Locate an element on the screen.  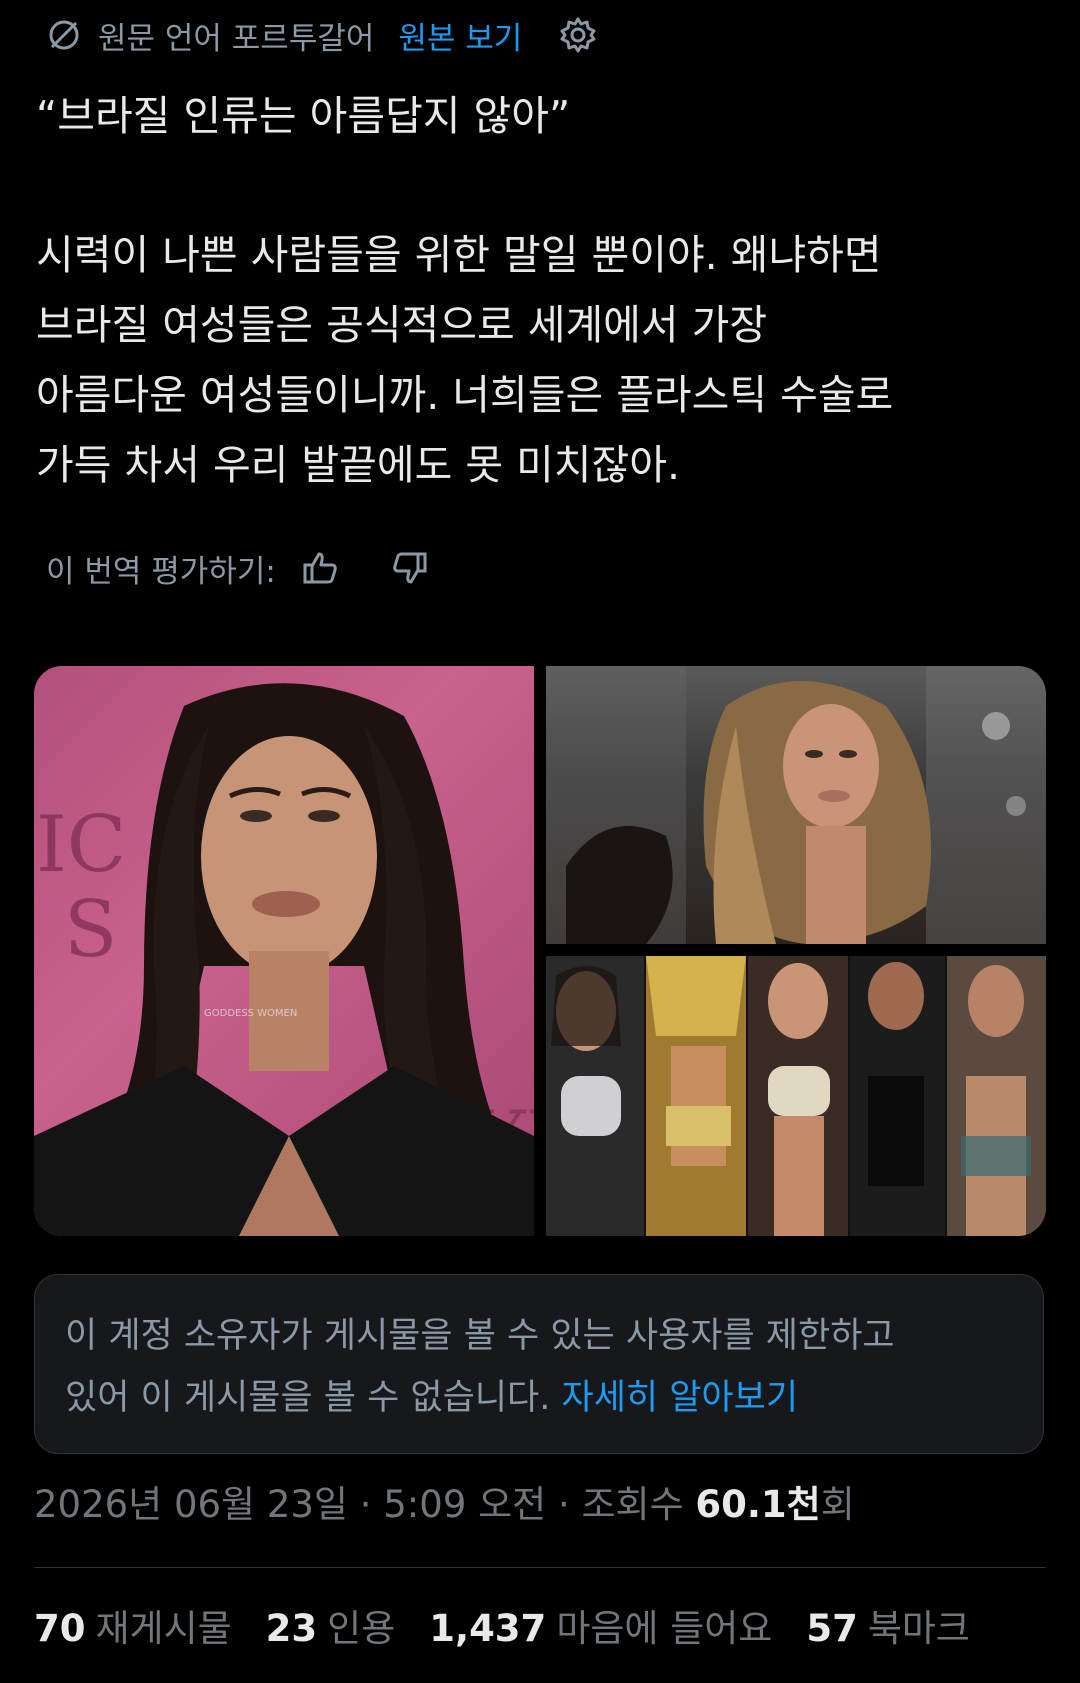
engagement-stats: 70 재게시물 23 인용 1,437 마음에 들어요 57 북마크 is located at coordinates (519, 1629).